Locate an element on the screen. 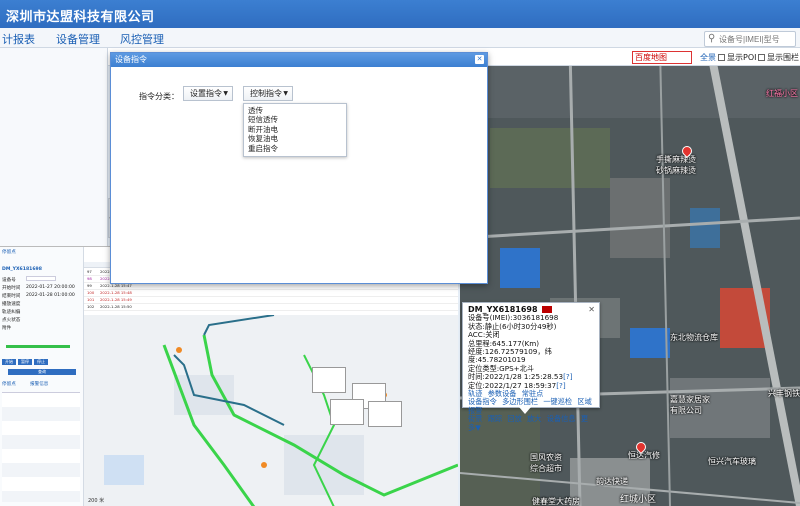 The height and width of the screenshot is (506, 800). link-polygon-fence: 多边形围栏 is located at coordinates (520, 401).